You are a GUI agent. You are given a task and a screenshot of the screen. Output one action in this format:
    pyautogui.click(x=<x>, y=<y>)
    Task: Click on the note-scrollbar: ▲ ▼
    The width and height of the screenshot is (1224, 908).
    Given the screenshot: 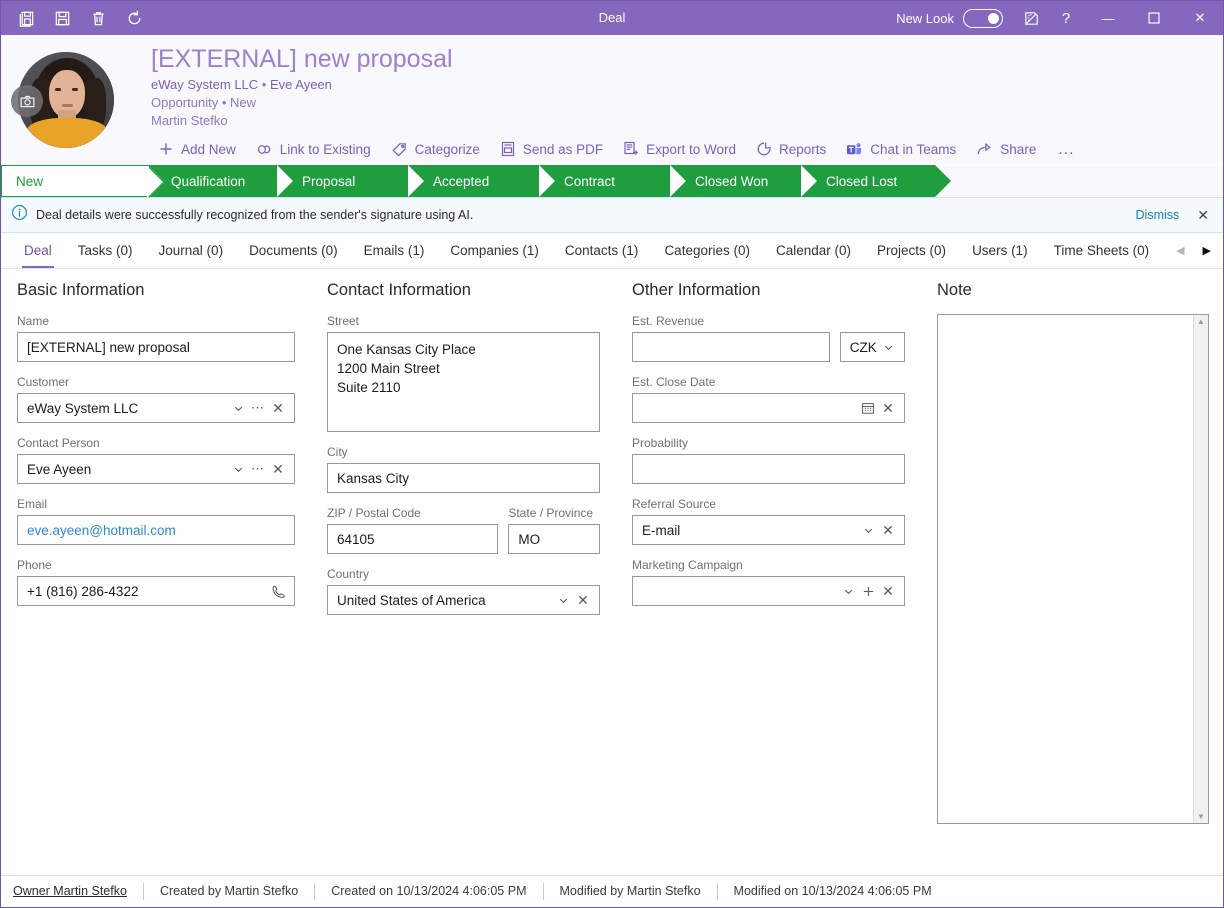 What is the action you would take?
    pyautogui.click(x=1200, y=569)
    